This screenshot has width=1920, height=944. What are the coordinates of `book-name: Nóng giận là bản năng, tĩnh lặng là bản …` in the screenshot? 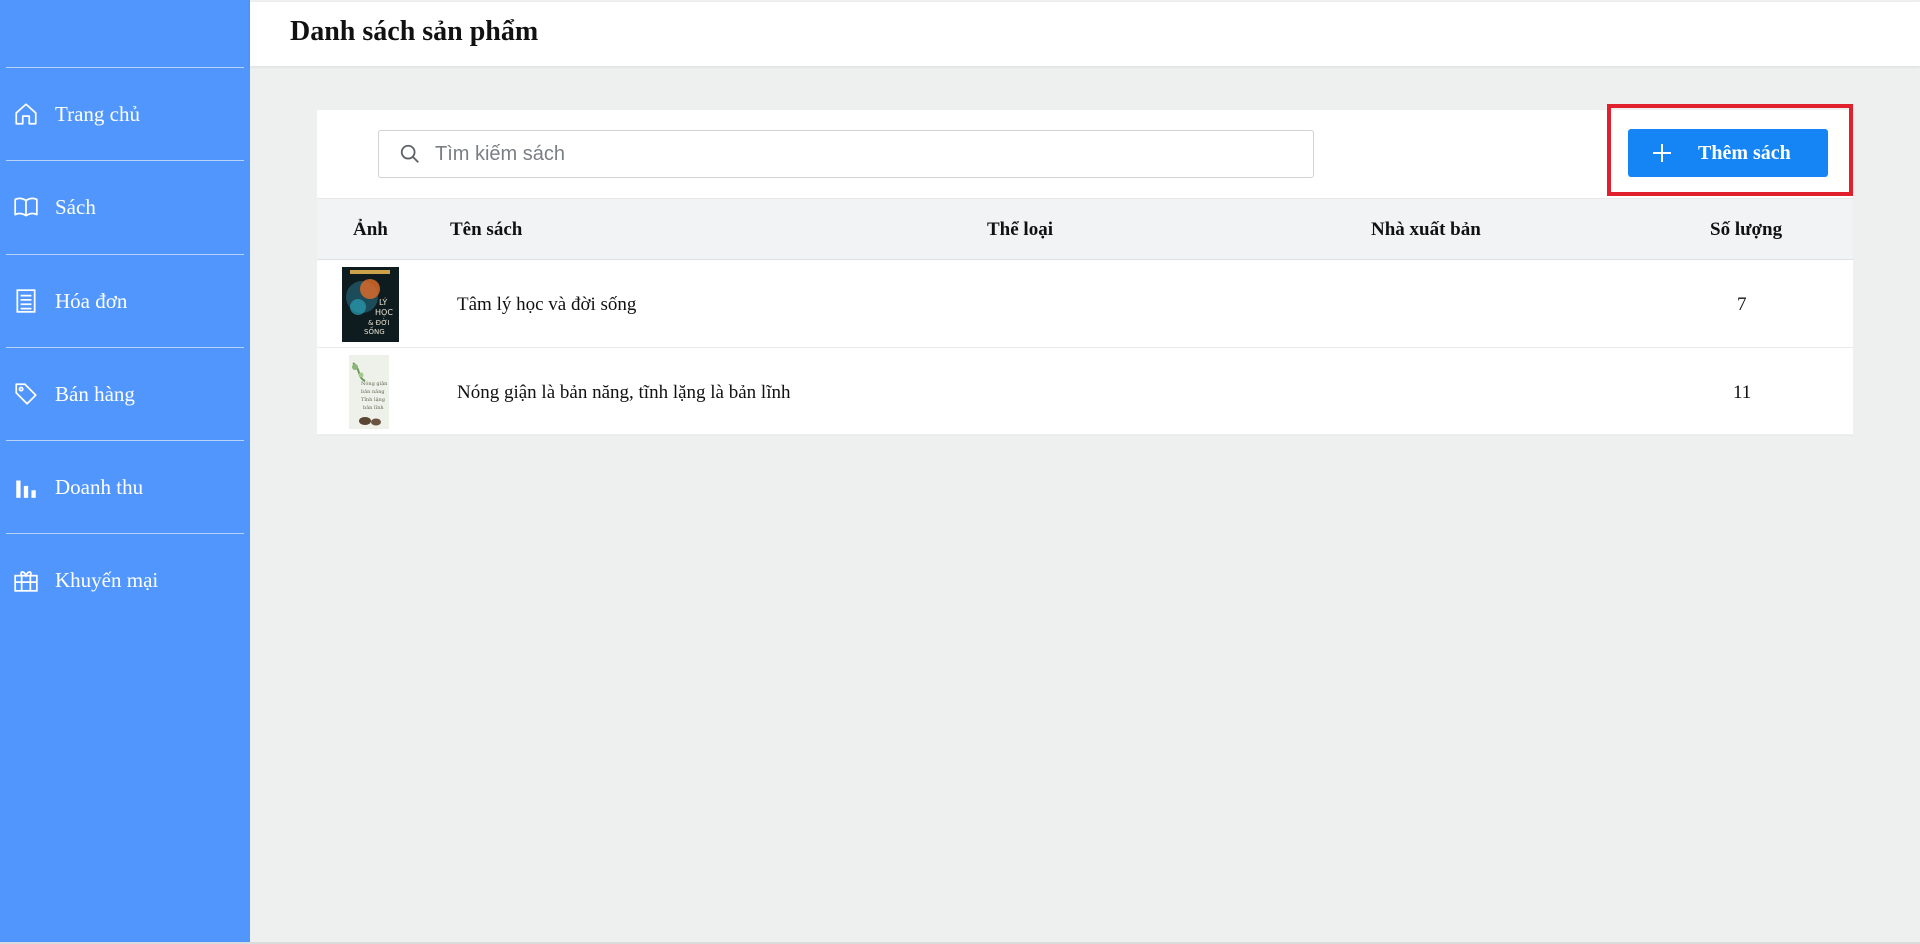 It's located at (624, 392).